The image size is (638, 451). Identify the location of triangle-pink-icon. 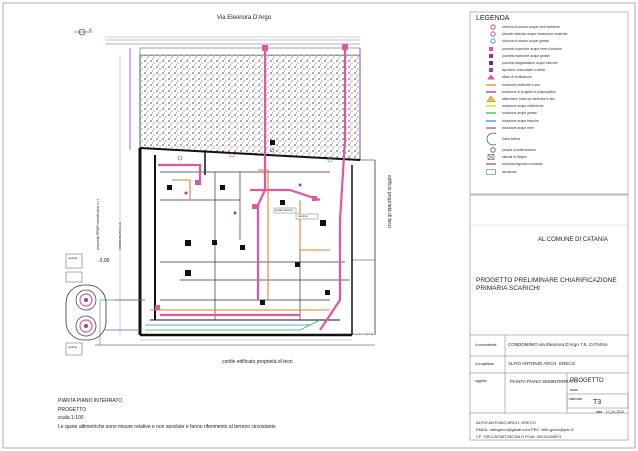
(491, 77).